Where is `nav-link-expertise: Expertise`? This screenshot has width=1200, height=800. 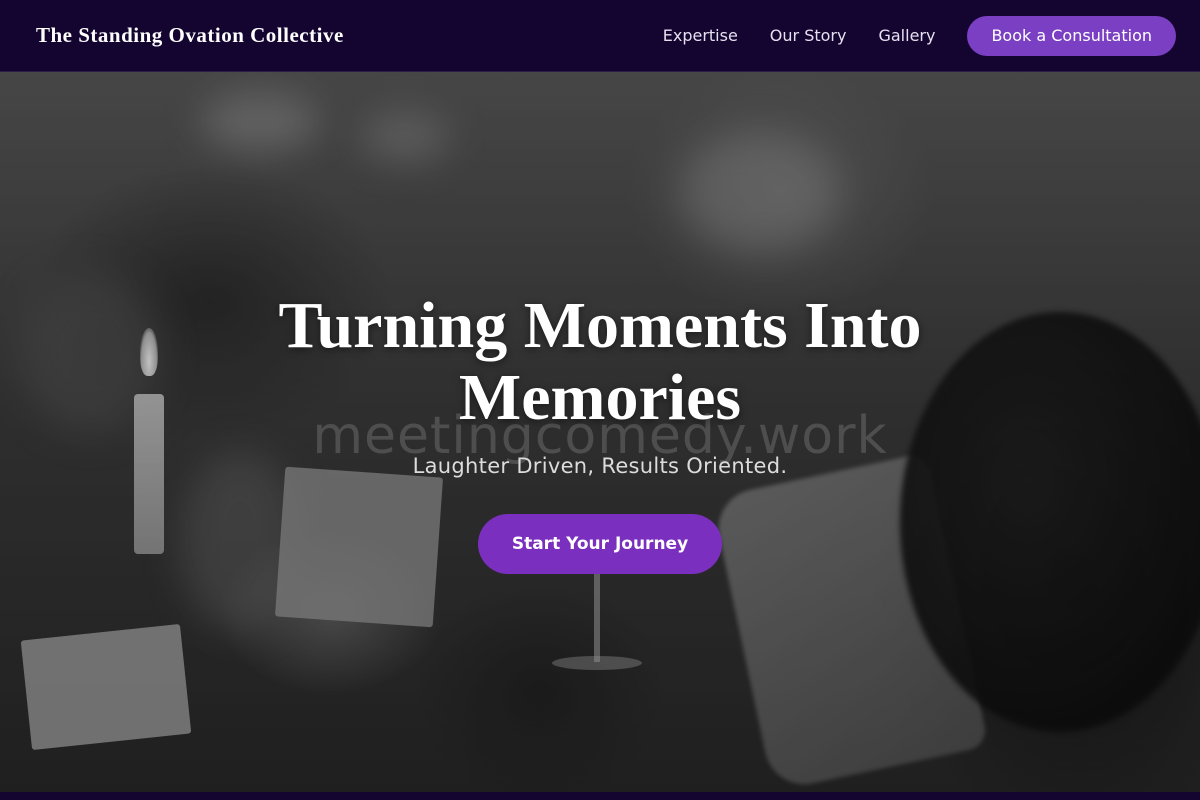
nav-link-expertise: Expertise is located at coordinates (700, 35).